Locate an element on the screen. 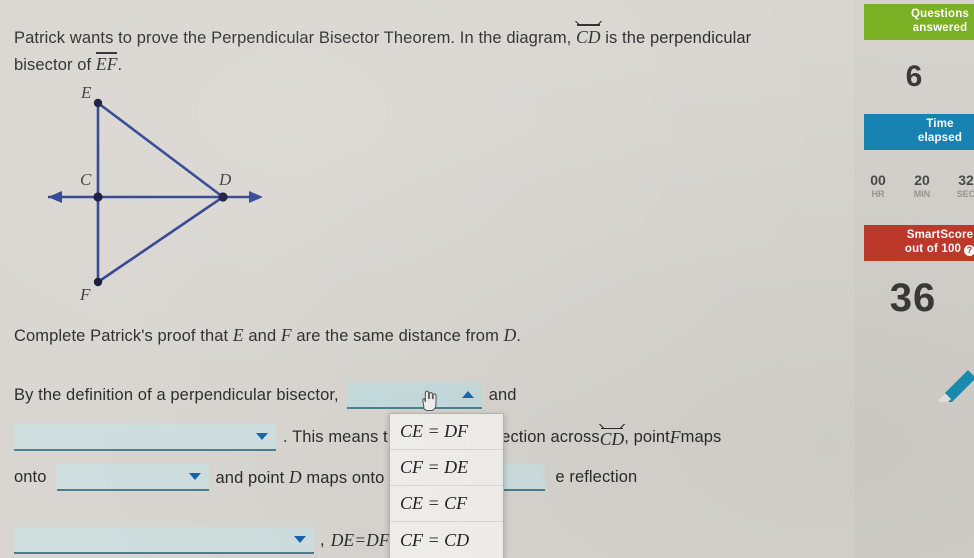 This screenshot has height=558, width=974. smartscore-value: 36 is located at coordinates (913, 298).